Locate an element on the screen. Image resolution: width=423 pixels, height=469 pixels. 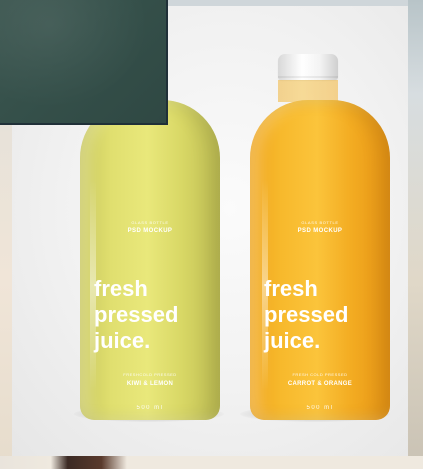
label-small-bottom: FRESHCOLD PRESSED is located at coordinates (150, 374).